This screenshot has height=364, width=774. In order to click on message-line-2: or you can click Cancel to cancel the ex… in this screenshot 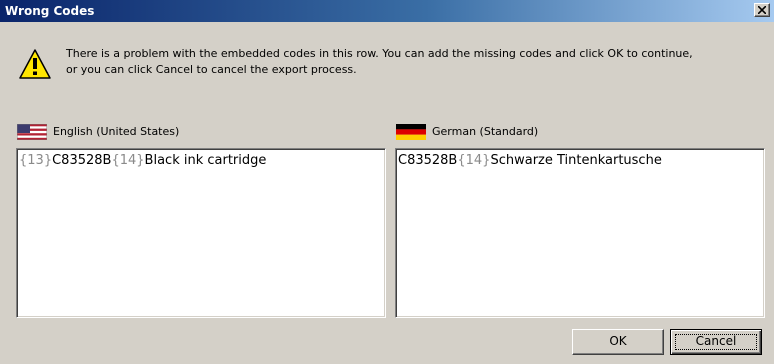, I will do `click(211, 69)`.